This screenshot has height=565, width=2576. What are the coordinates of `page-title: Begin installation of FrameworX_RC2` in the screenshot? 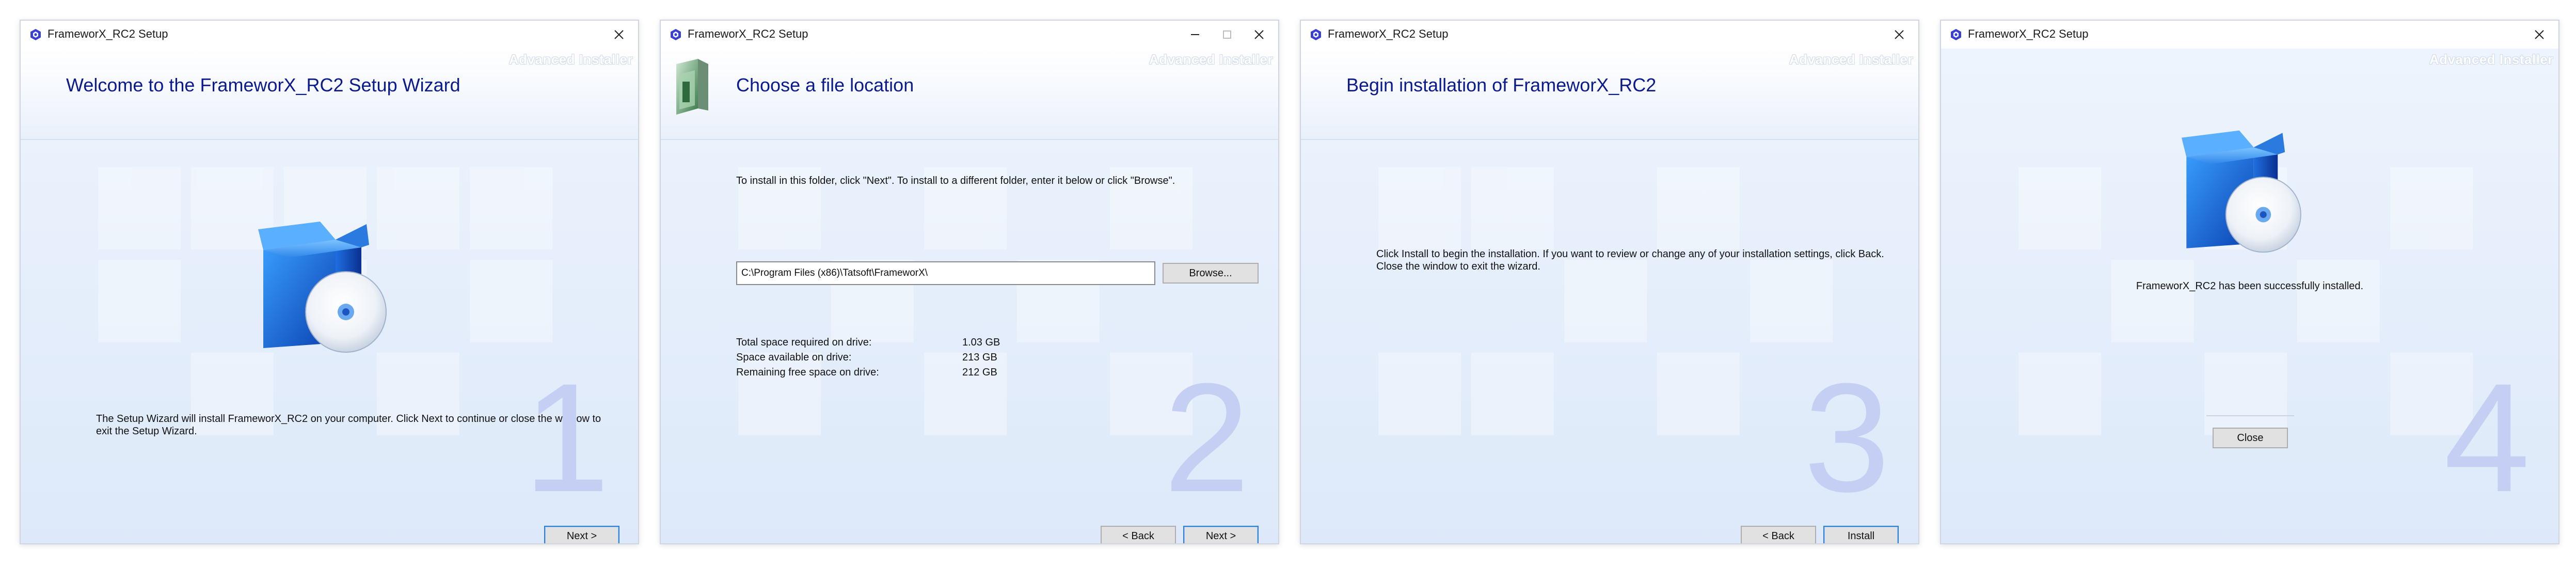 It's located at (1501, 85).